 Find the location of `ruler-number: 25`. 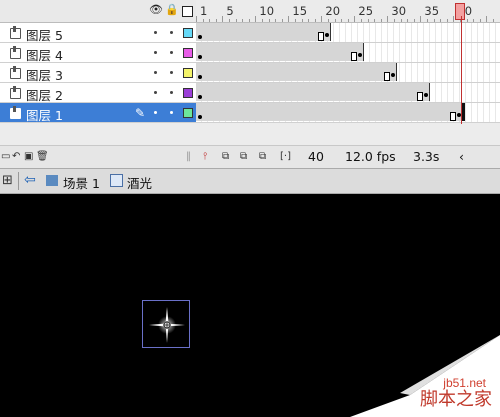

ruler-number: 25 is located at coordinates (366, 11).